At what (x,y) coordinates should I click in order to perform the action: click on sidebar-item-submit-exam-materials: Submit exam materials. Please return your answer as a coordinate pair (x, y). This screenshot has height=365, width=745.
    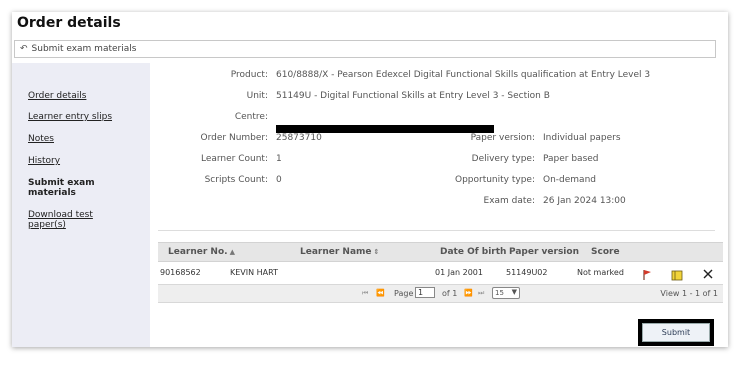
    Looking at the image, I should click on (68, 188).